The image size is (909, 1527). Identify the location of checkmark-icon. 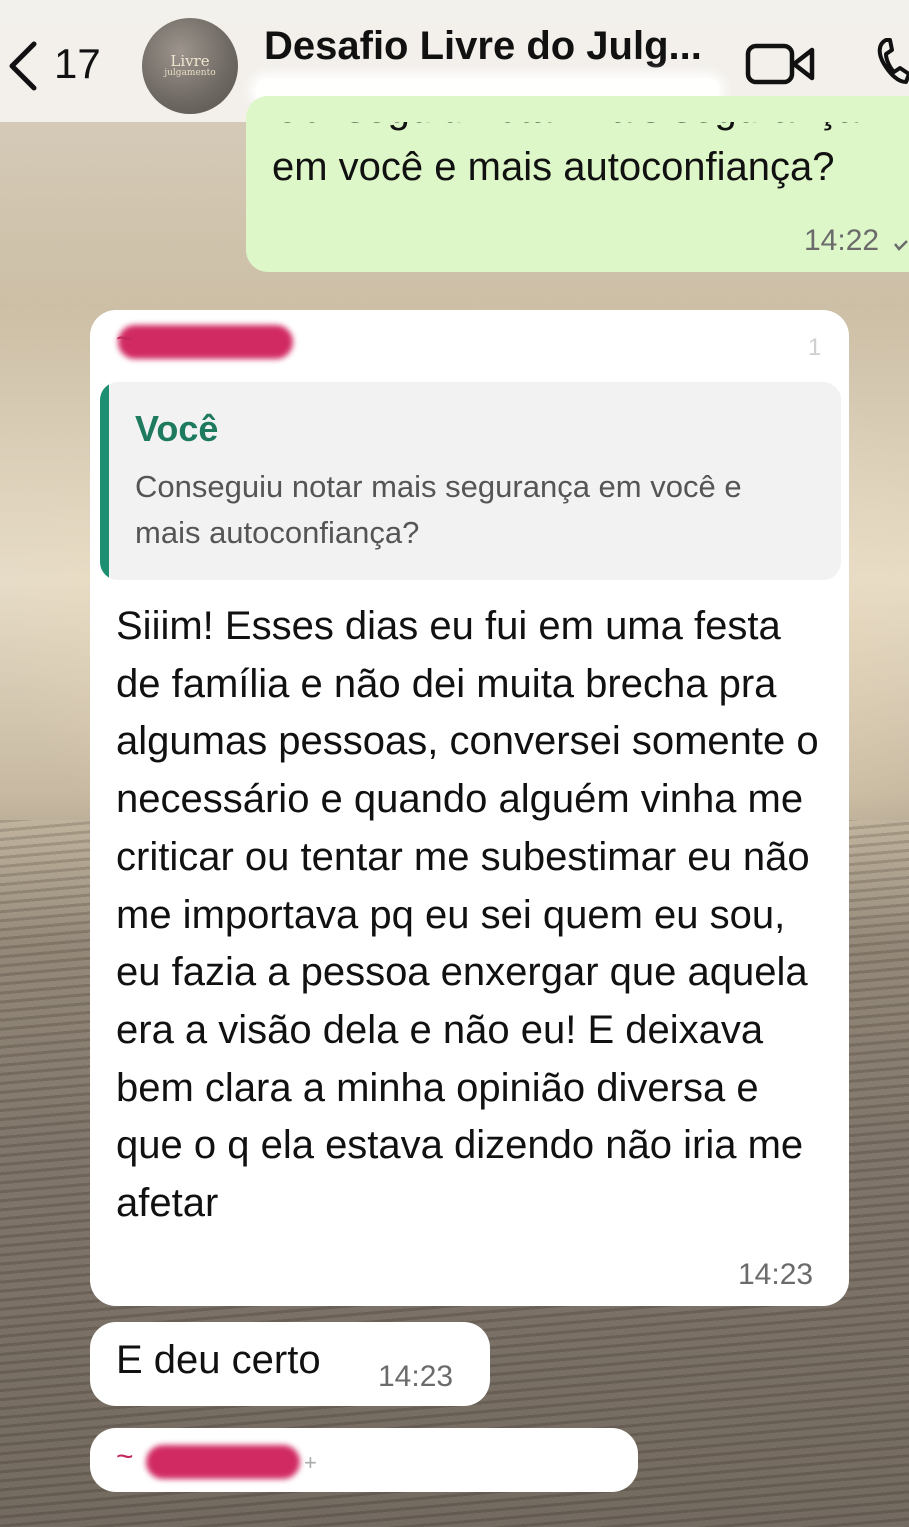
(901, 245).